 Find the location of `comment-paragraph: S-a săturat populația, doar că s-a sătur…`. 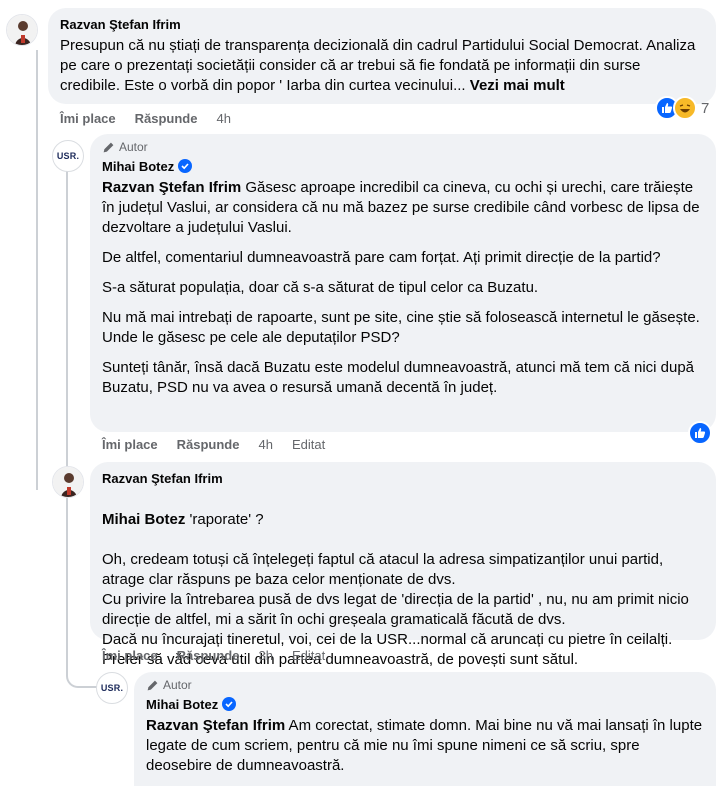

comment-paragraph: S-a săturat populația, doar că s-a sătur… is located at coordinates (320, 287).